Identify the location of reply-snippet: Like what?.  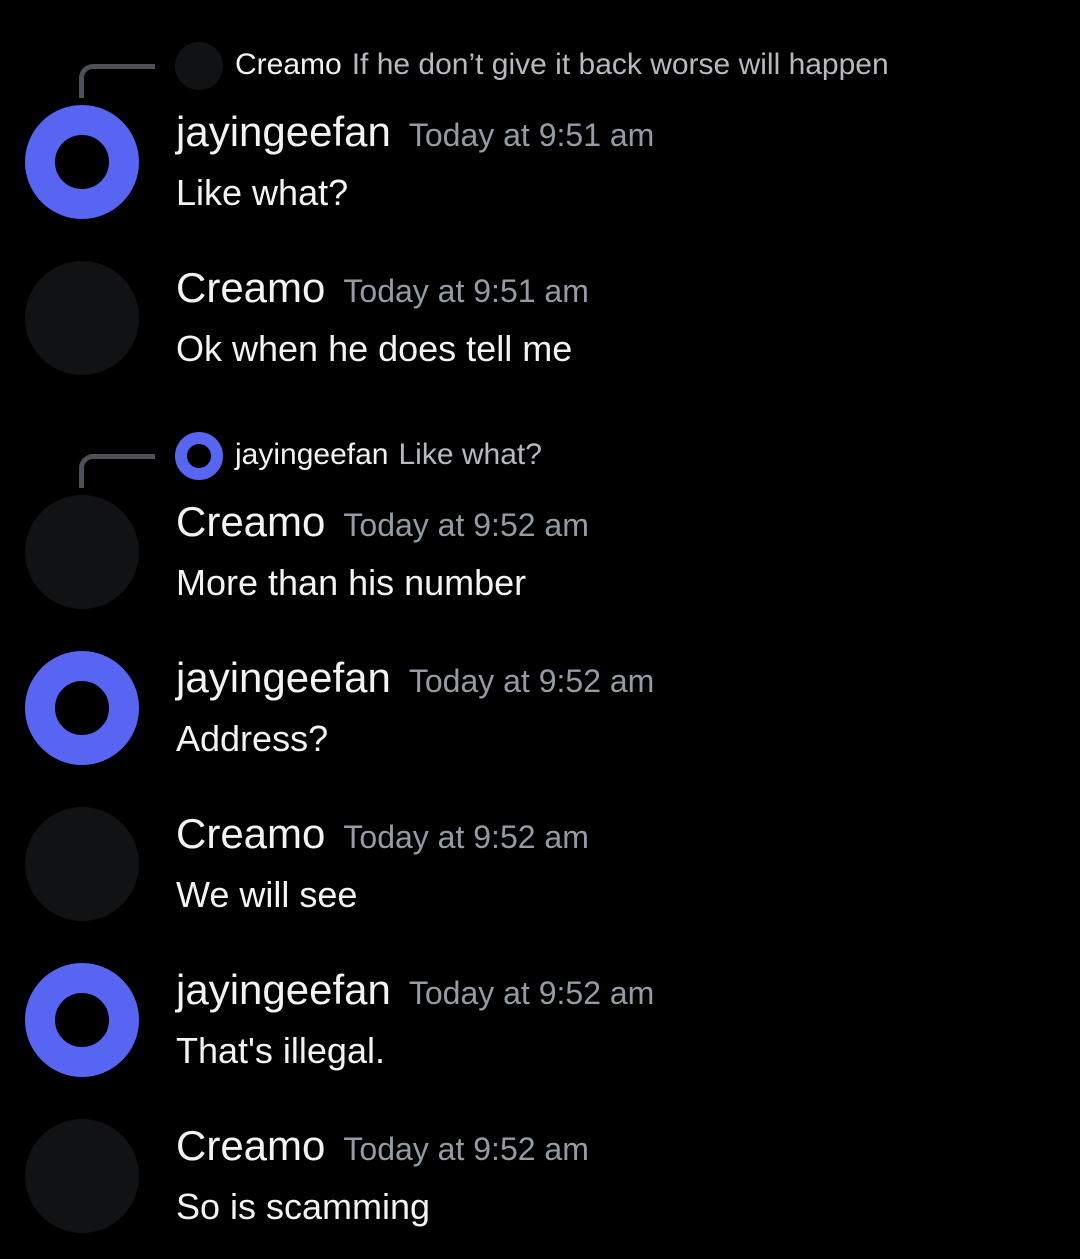
(469, 454).